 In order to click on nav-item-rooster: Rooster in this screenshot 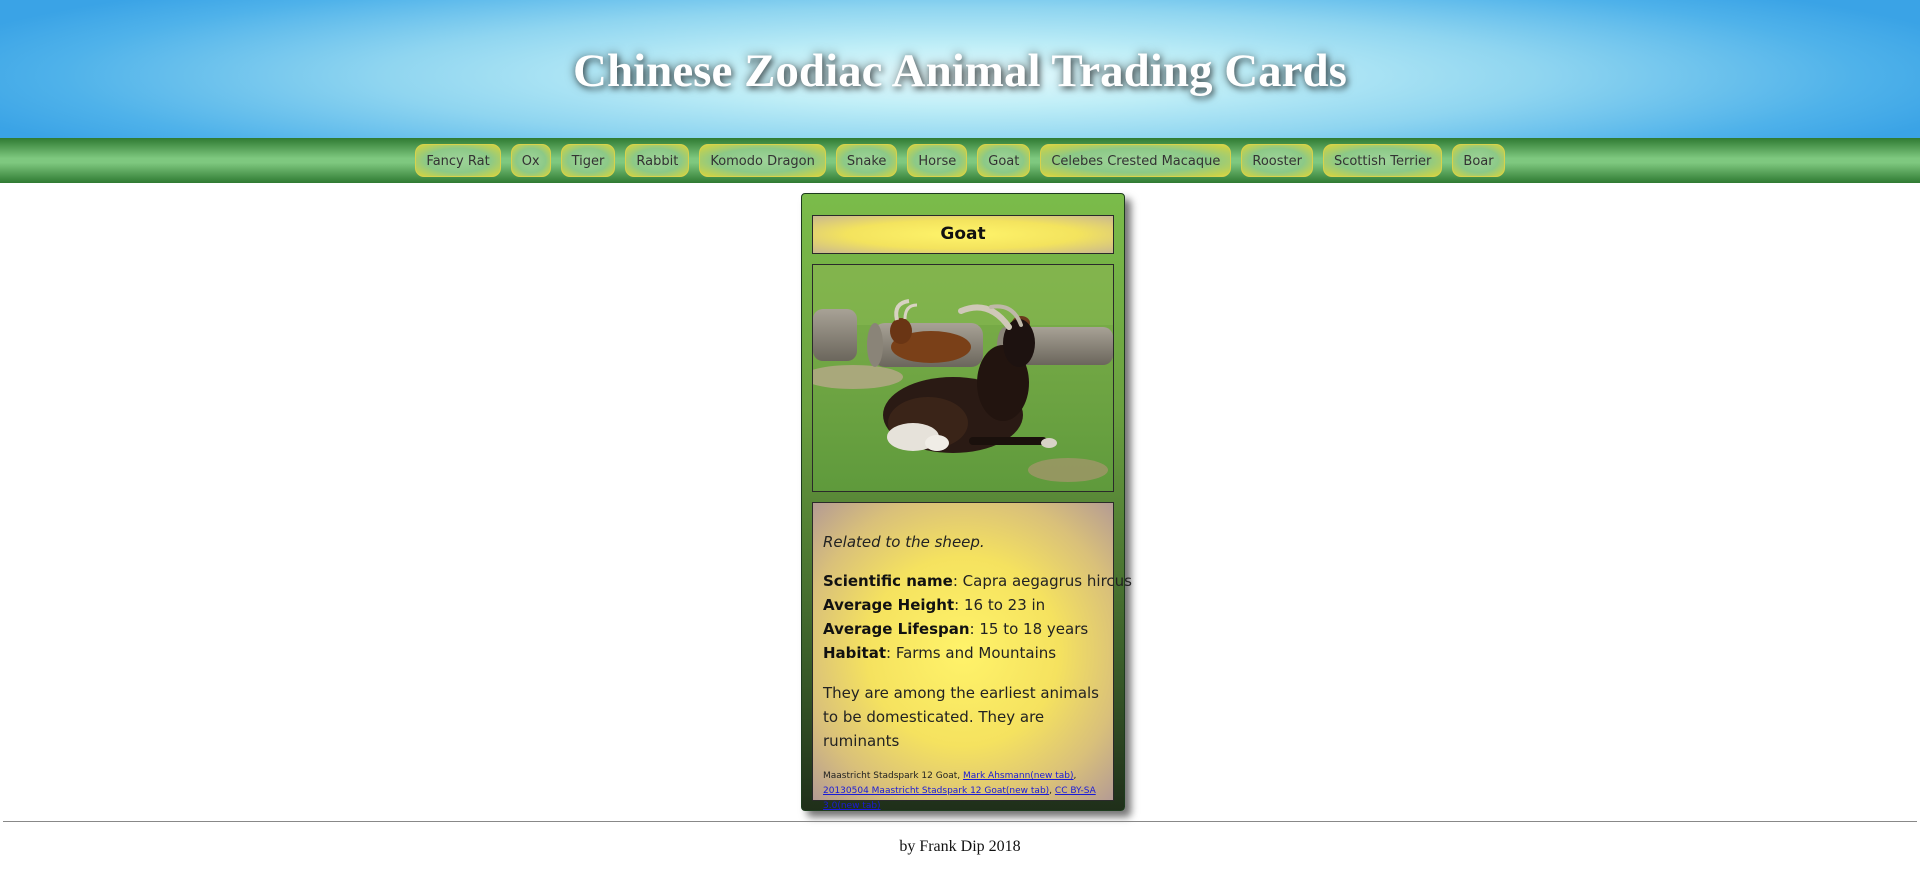, I will do `click(1277, 160)`.